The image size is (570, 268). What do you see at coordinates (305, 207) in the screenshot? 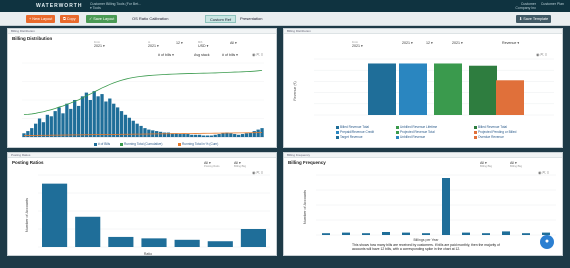
I see `y-axis-label: Number of Accounts` at bounding box center [305, 207].